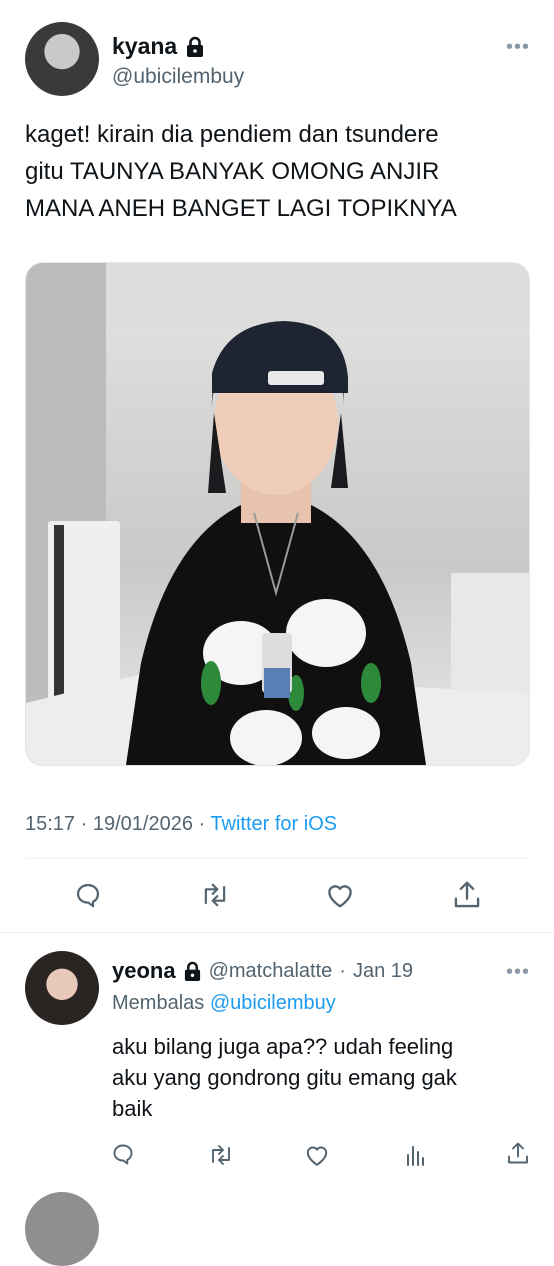 The image size is (554, 1266). Describe the element at coordinates (518, 972) in the screenshot. I see `reply-more-options-icon: •••` at that location.